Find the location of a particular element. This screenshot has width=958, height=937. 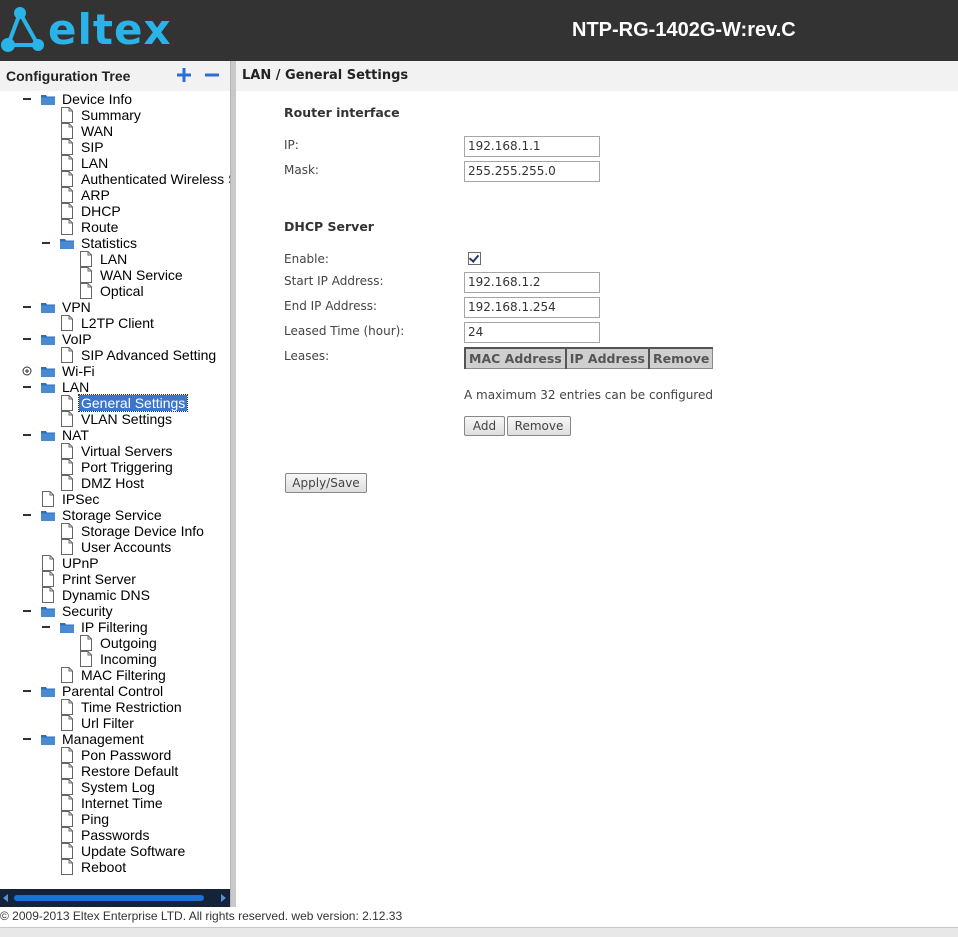

horizontal-scrollbar is located at coordinates (115, 898).